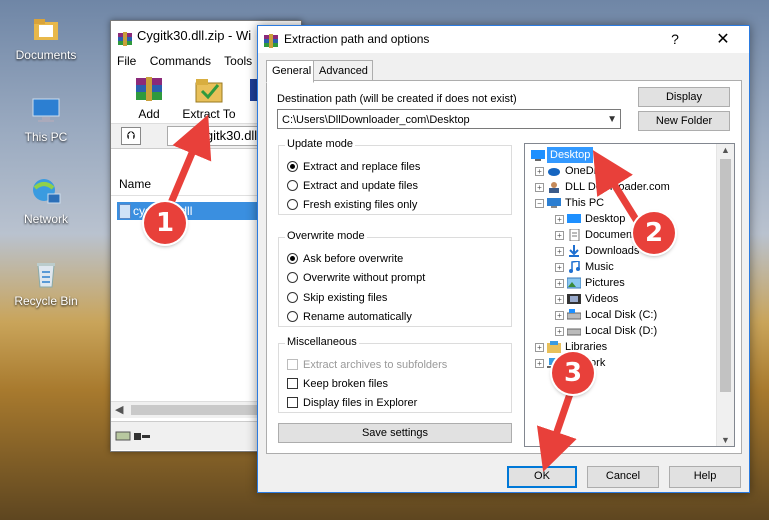  I want to click on step-badge-2: 2, so click(654, 233).